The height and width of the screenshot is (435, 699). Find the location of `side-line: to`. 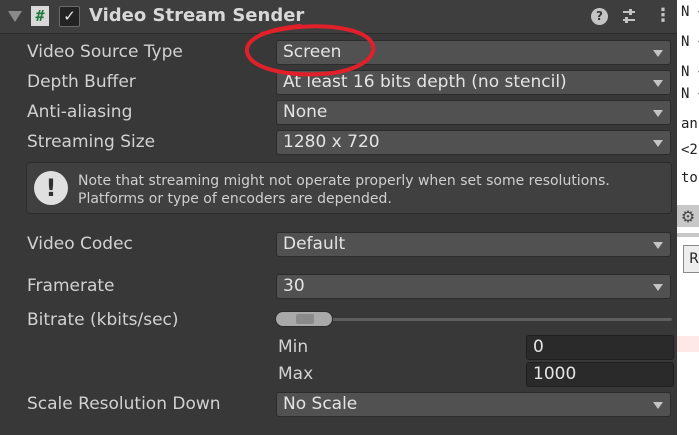

side-line: to is located at coordinates (689, 178).